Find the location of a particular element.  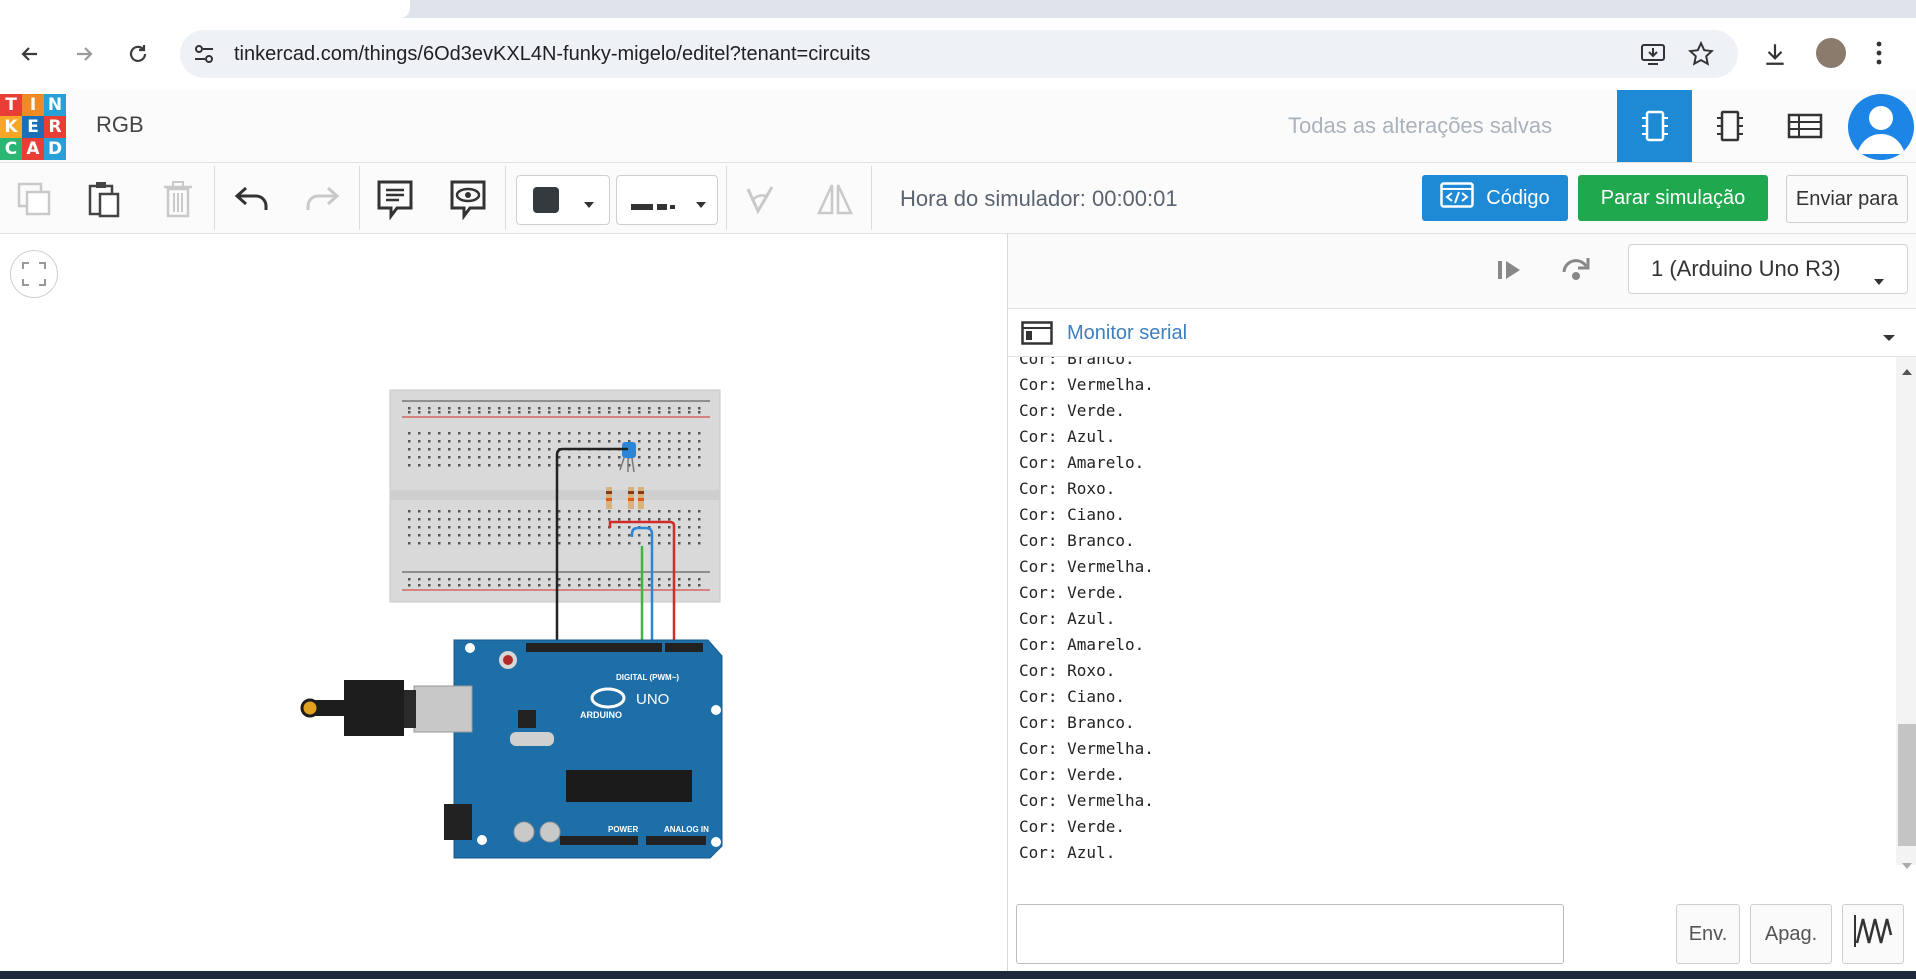

undo-icon is located at coordinates (252, 199).